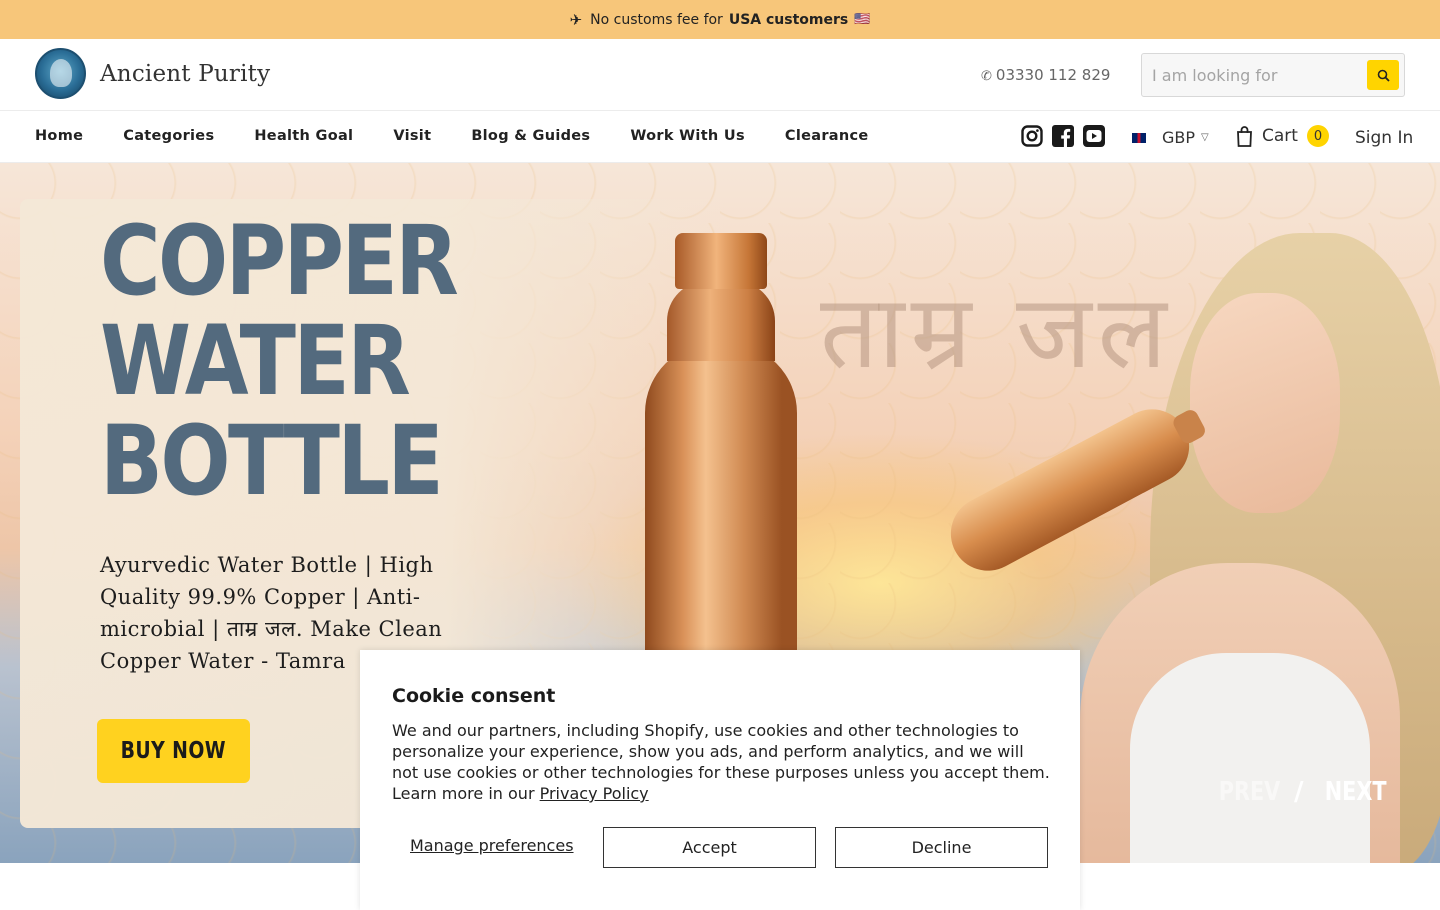 The image size is (1440, 910). Describe the element at coordinates (530, 136) in the screenshot. I see `nav-item-blog-guides: Blog & Guides` at that location.